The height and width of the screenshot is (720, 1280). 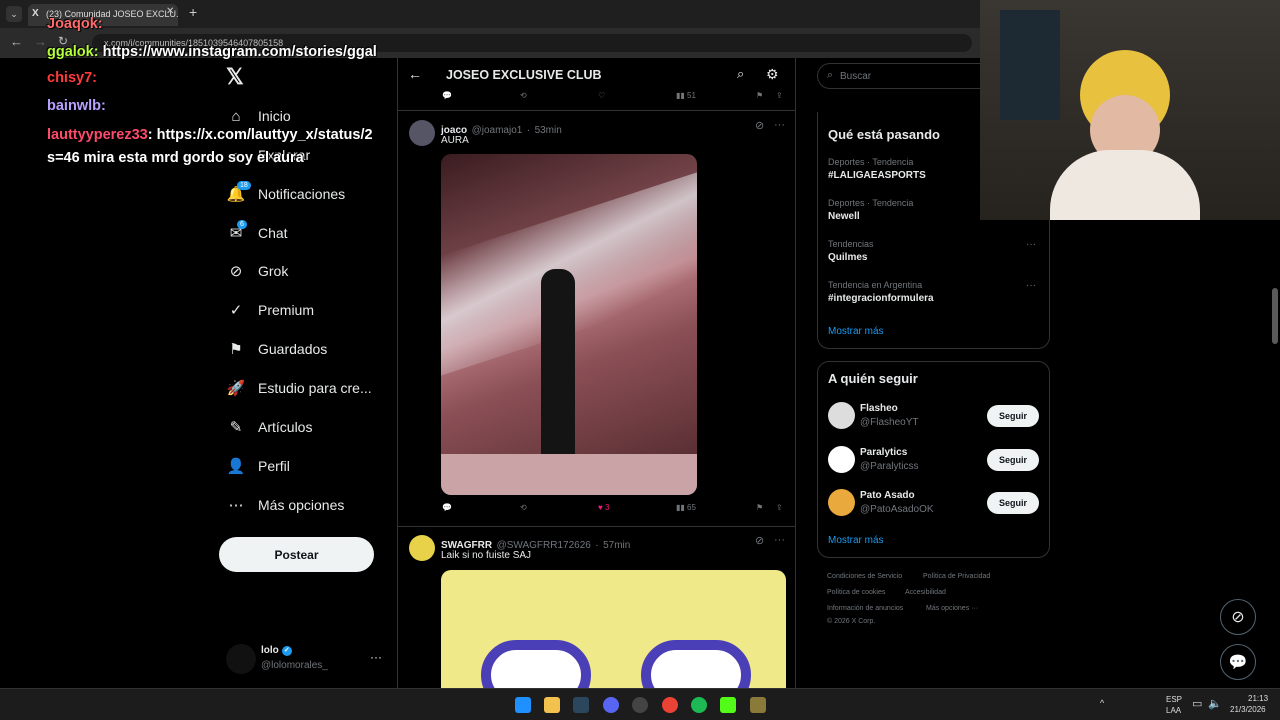 What do you see at coordinates (260, 135) in the screenshot?
I see `chat-text: : https://x.com/lauttyy_x/status/2` at bounding box center [260, 135].